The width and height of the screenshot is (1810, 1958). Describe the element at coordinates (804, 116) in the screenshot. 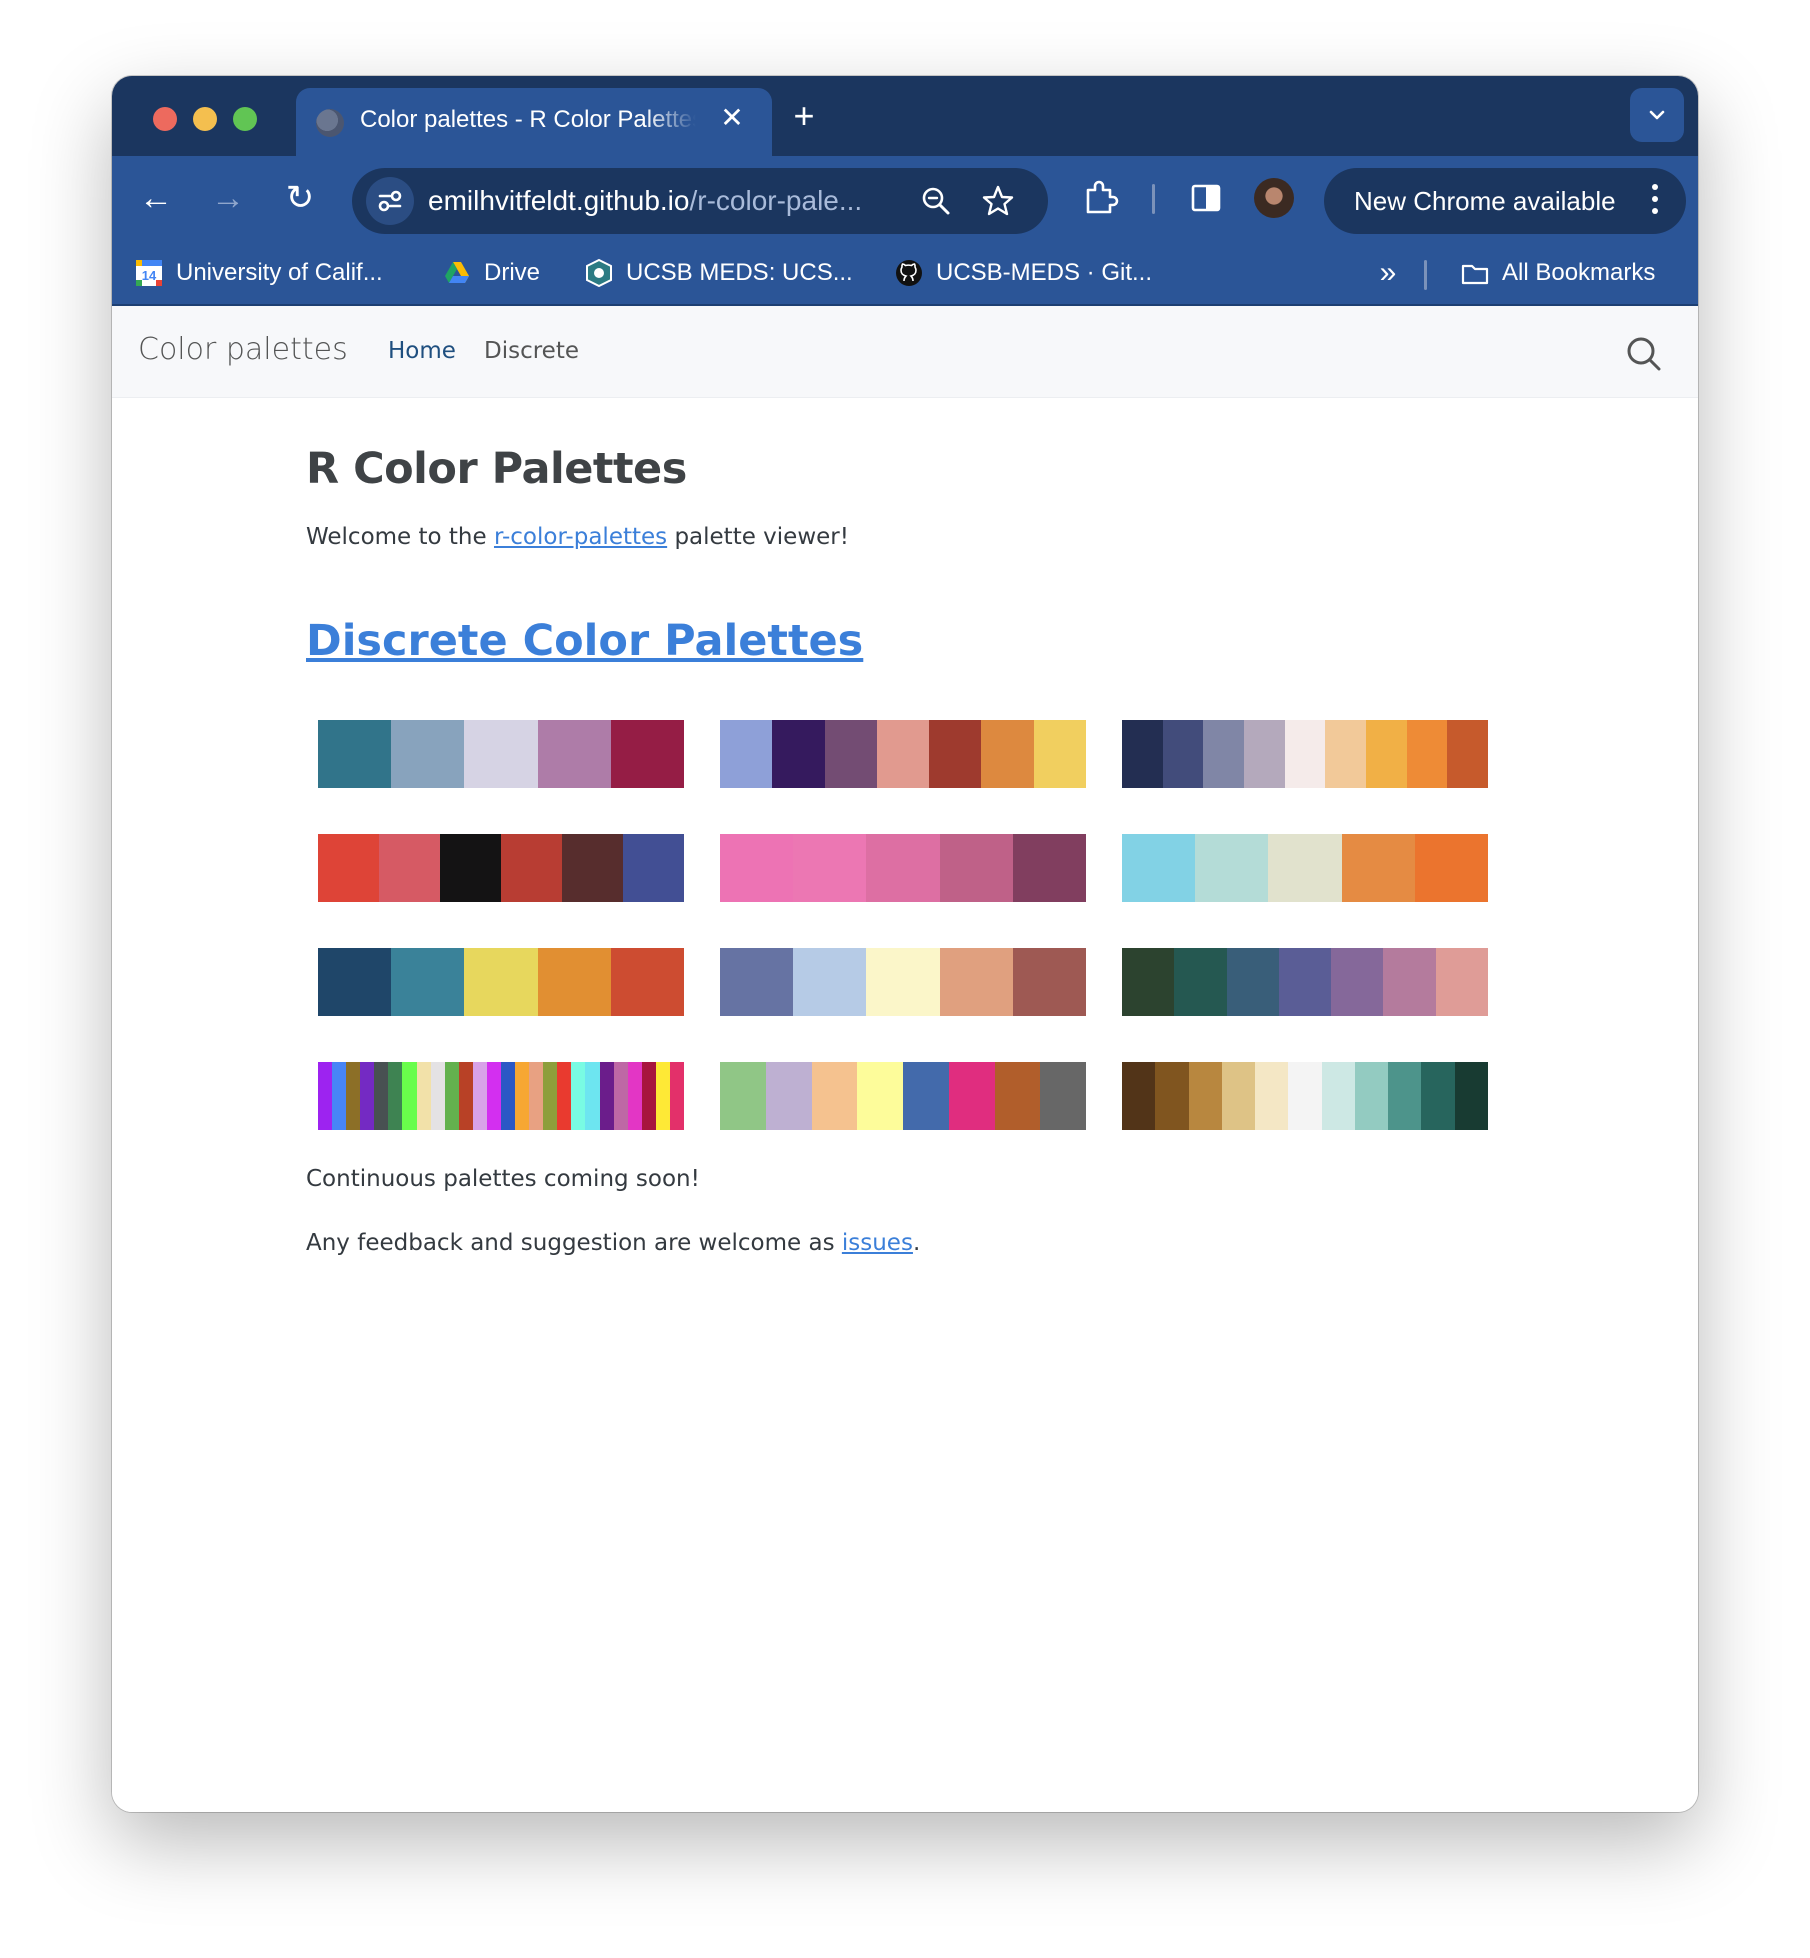

I see `new-tab-button: +` at that location.